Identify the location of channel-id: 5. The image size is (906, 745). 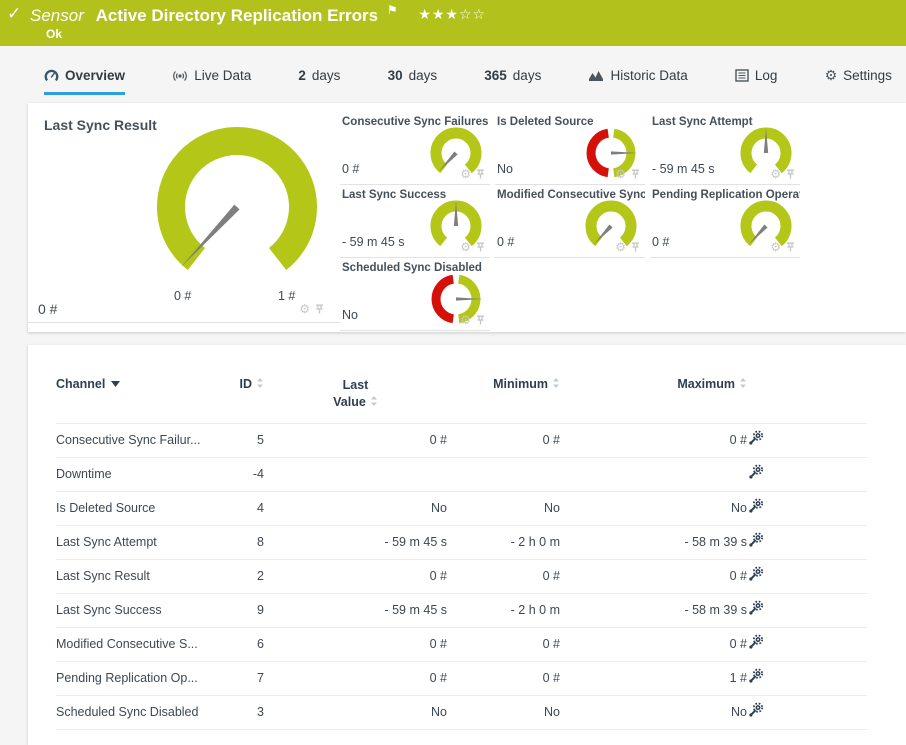
(247, 440).